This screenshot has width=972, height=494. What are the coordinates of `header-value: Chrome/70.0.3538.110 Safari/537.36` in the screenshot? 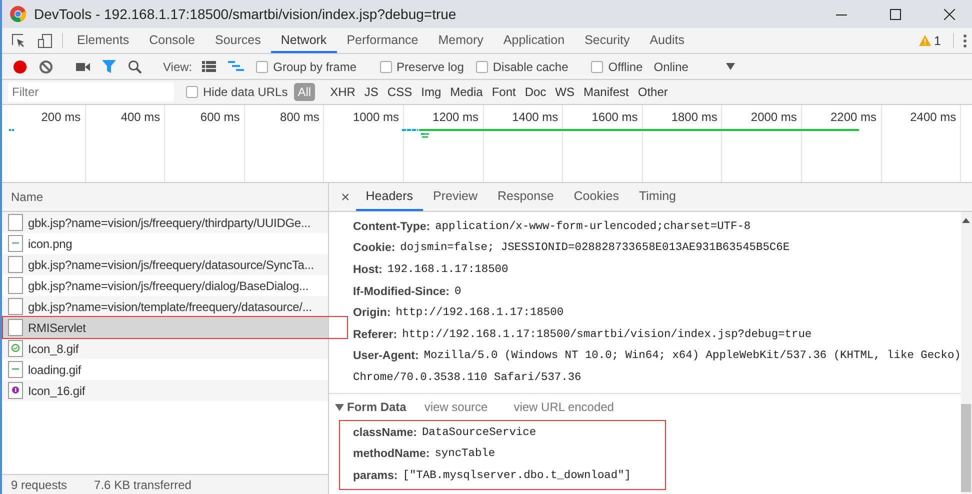 It's located at (467, 378).